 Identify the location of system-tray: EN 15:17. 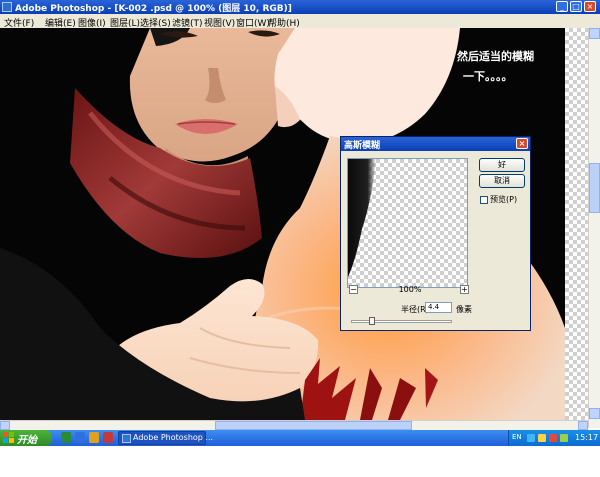
(554, 438).